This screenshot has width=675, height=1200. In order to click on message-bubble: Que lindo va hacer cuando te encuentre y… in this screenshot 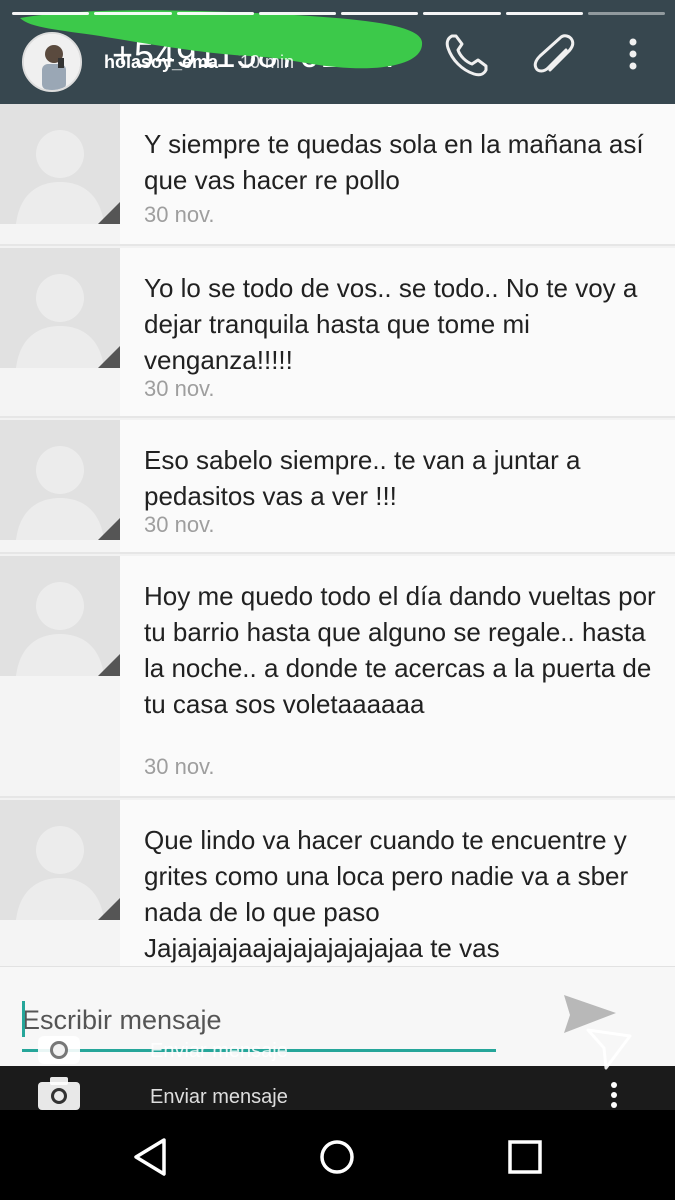, I will do `click(397, 883)`.